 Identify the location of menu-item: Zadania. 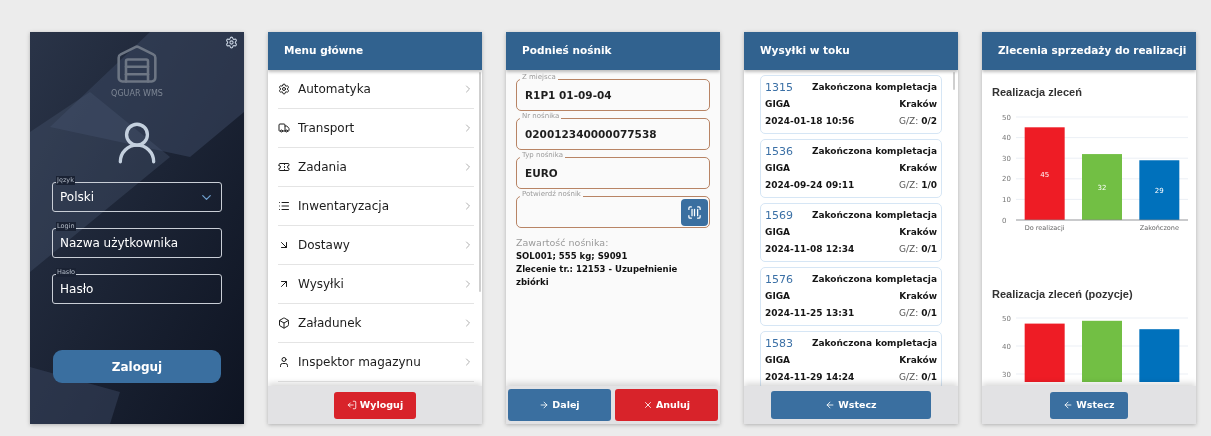
(376, 167).